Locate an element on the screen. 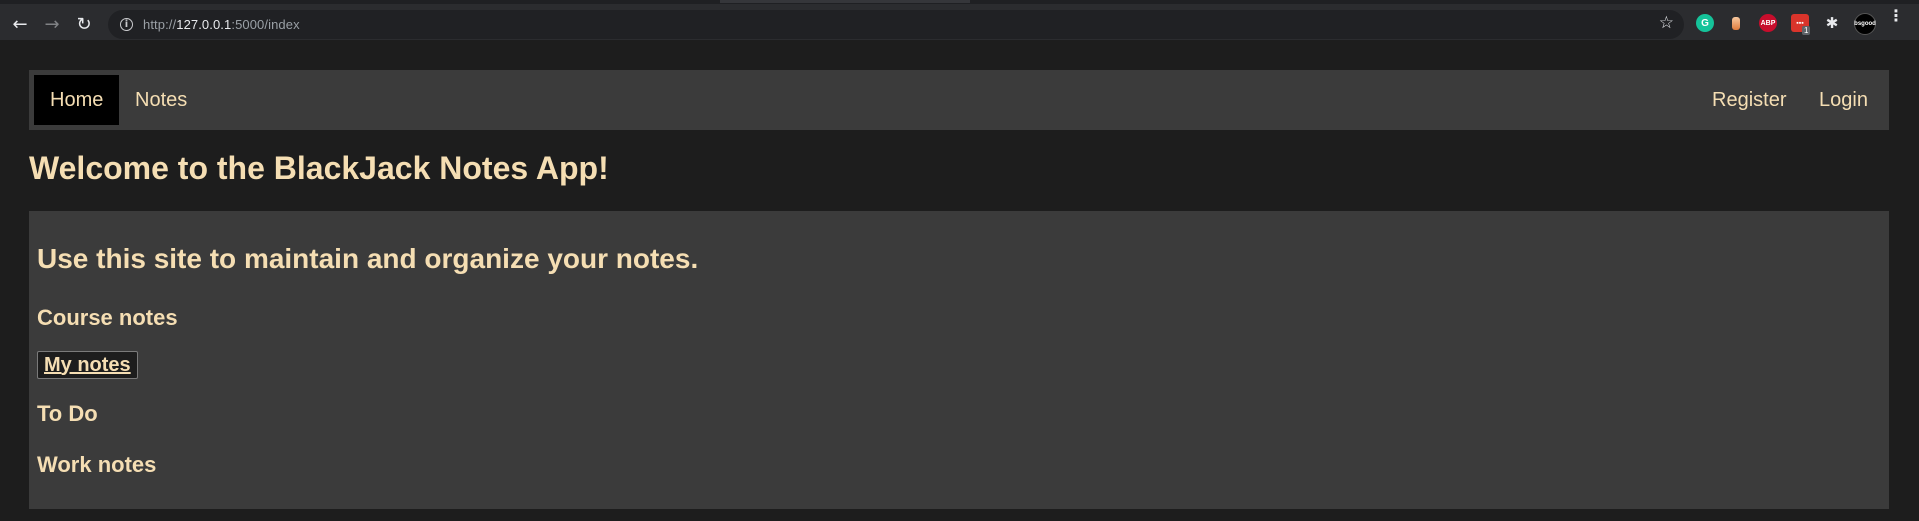 The image size is (1919, 521). my-notes-link: My notes is located at coordinates (87, 365).